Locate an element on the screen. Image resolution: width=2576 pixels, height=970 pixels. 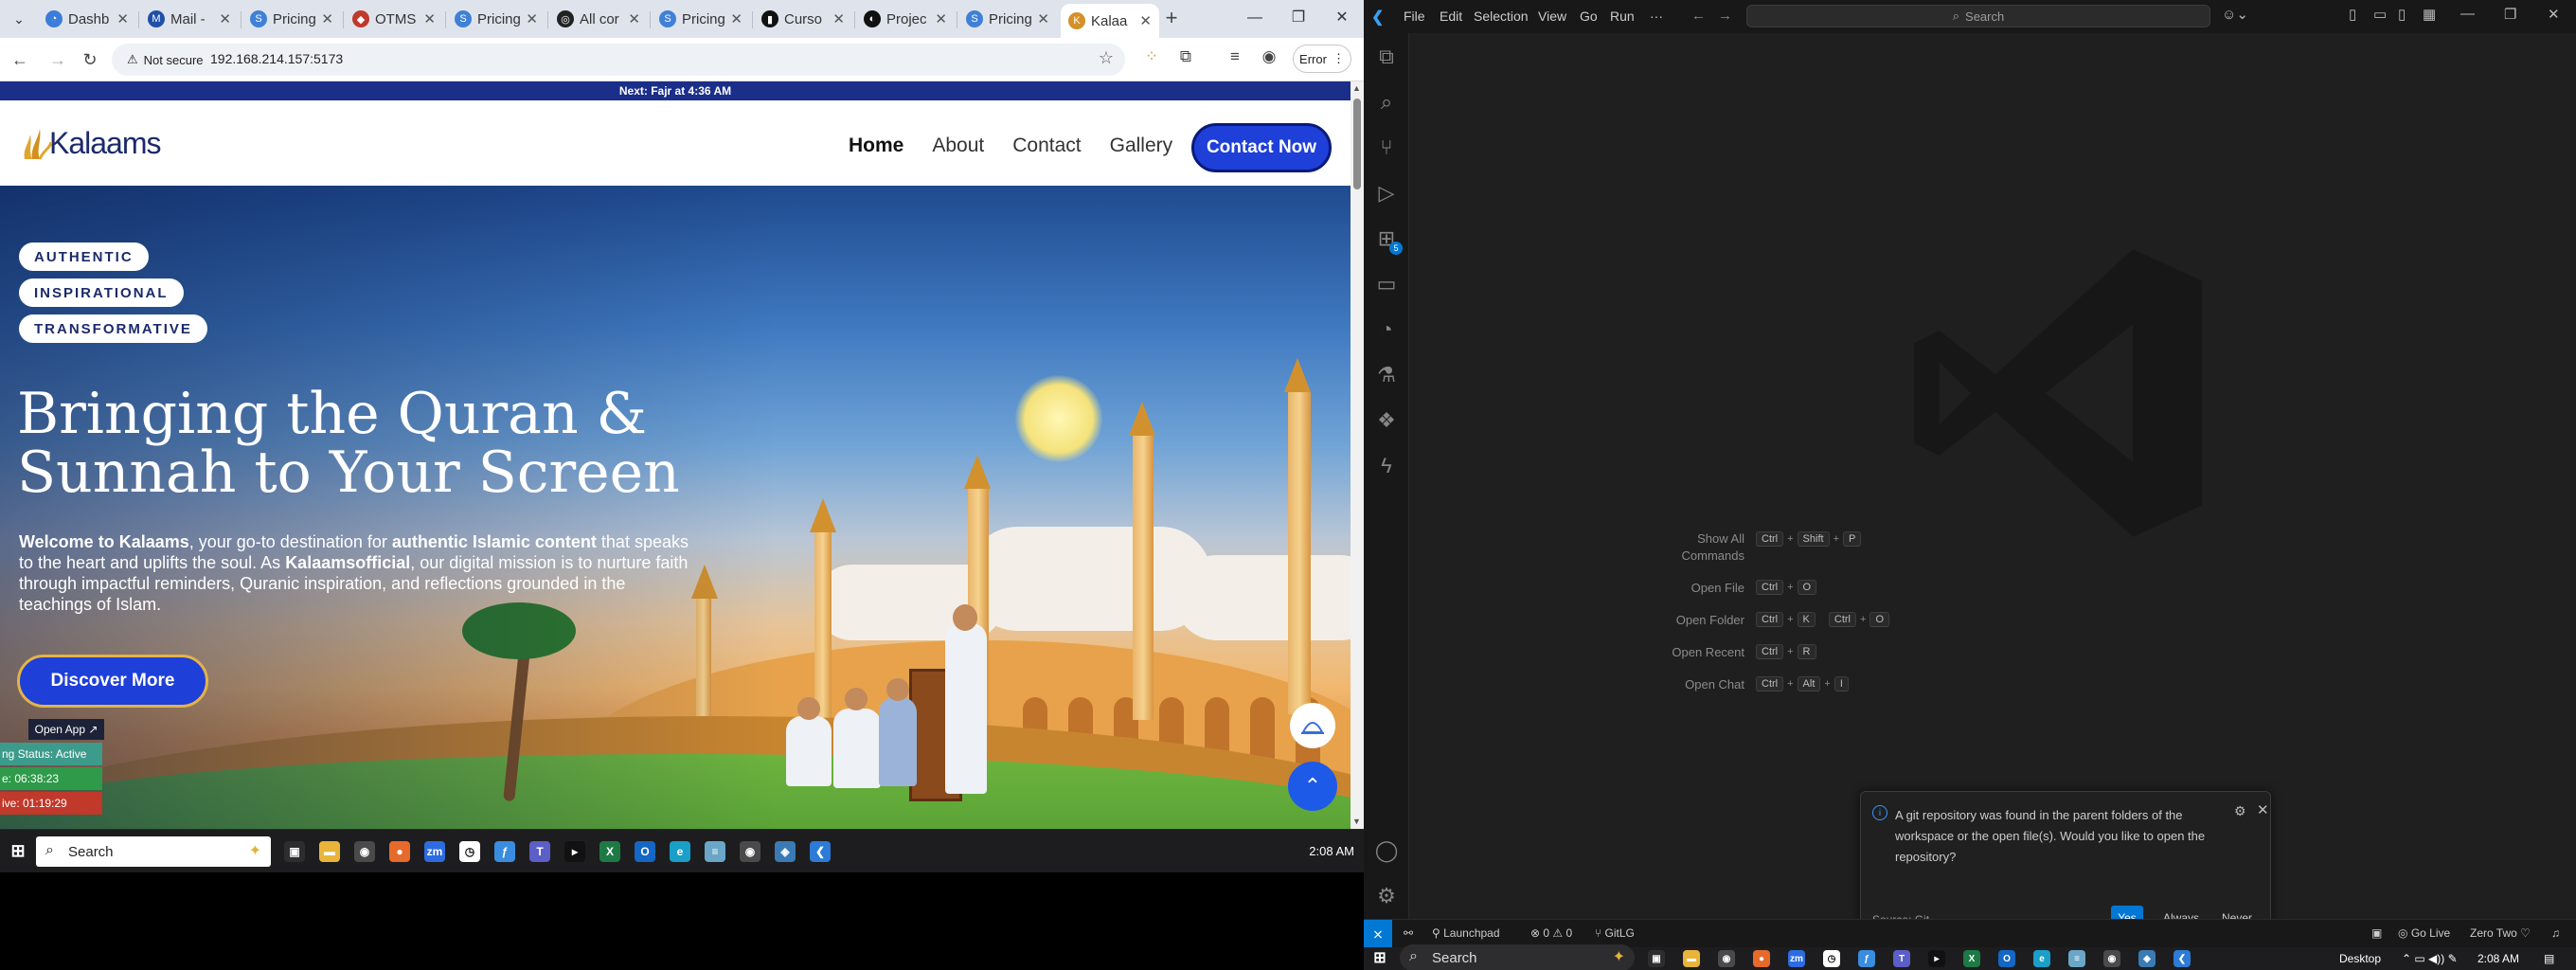
browser-tab: ◎ All cor ✕ is located at coordinates (598, 19).